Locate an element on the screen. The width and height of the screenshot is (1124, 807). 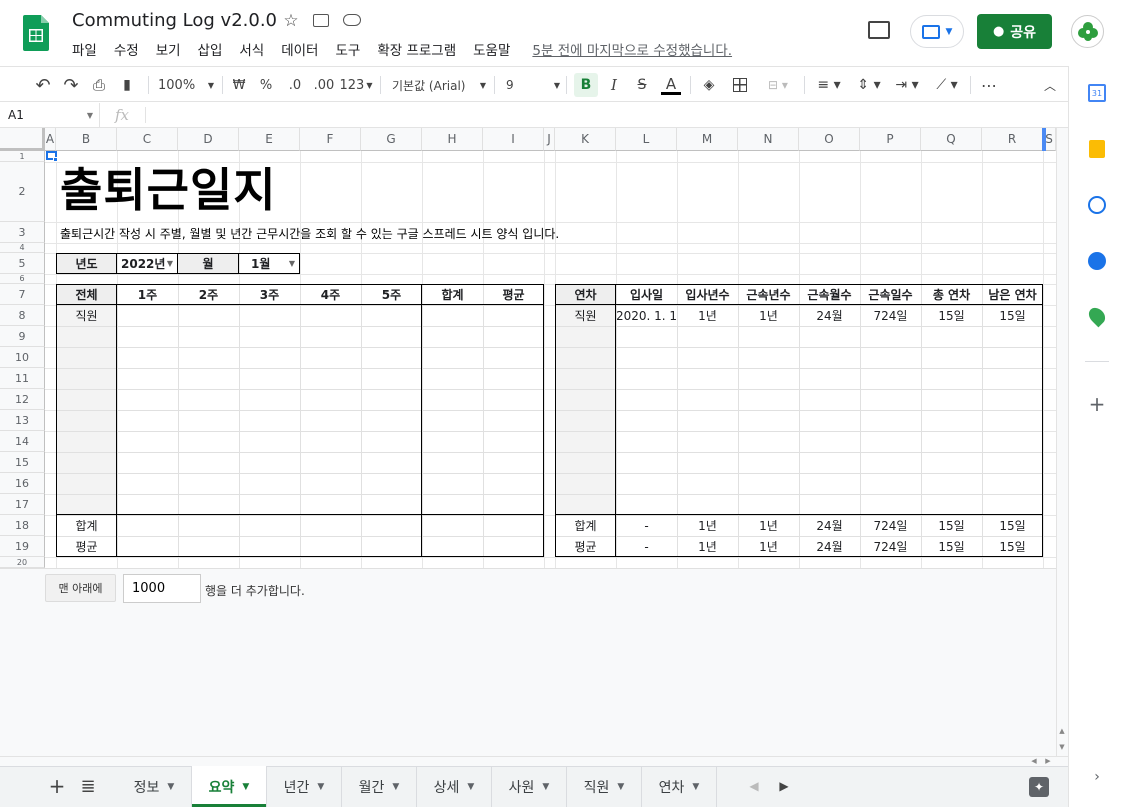
borders-icon is located at coordinates (740, 85).